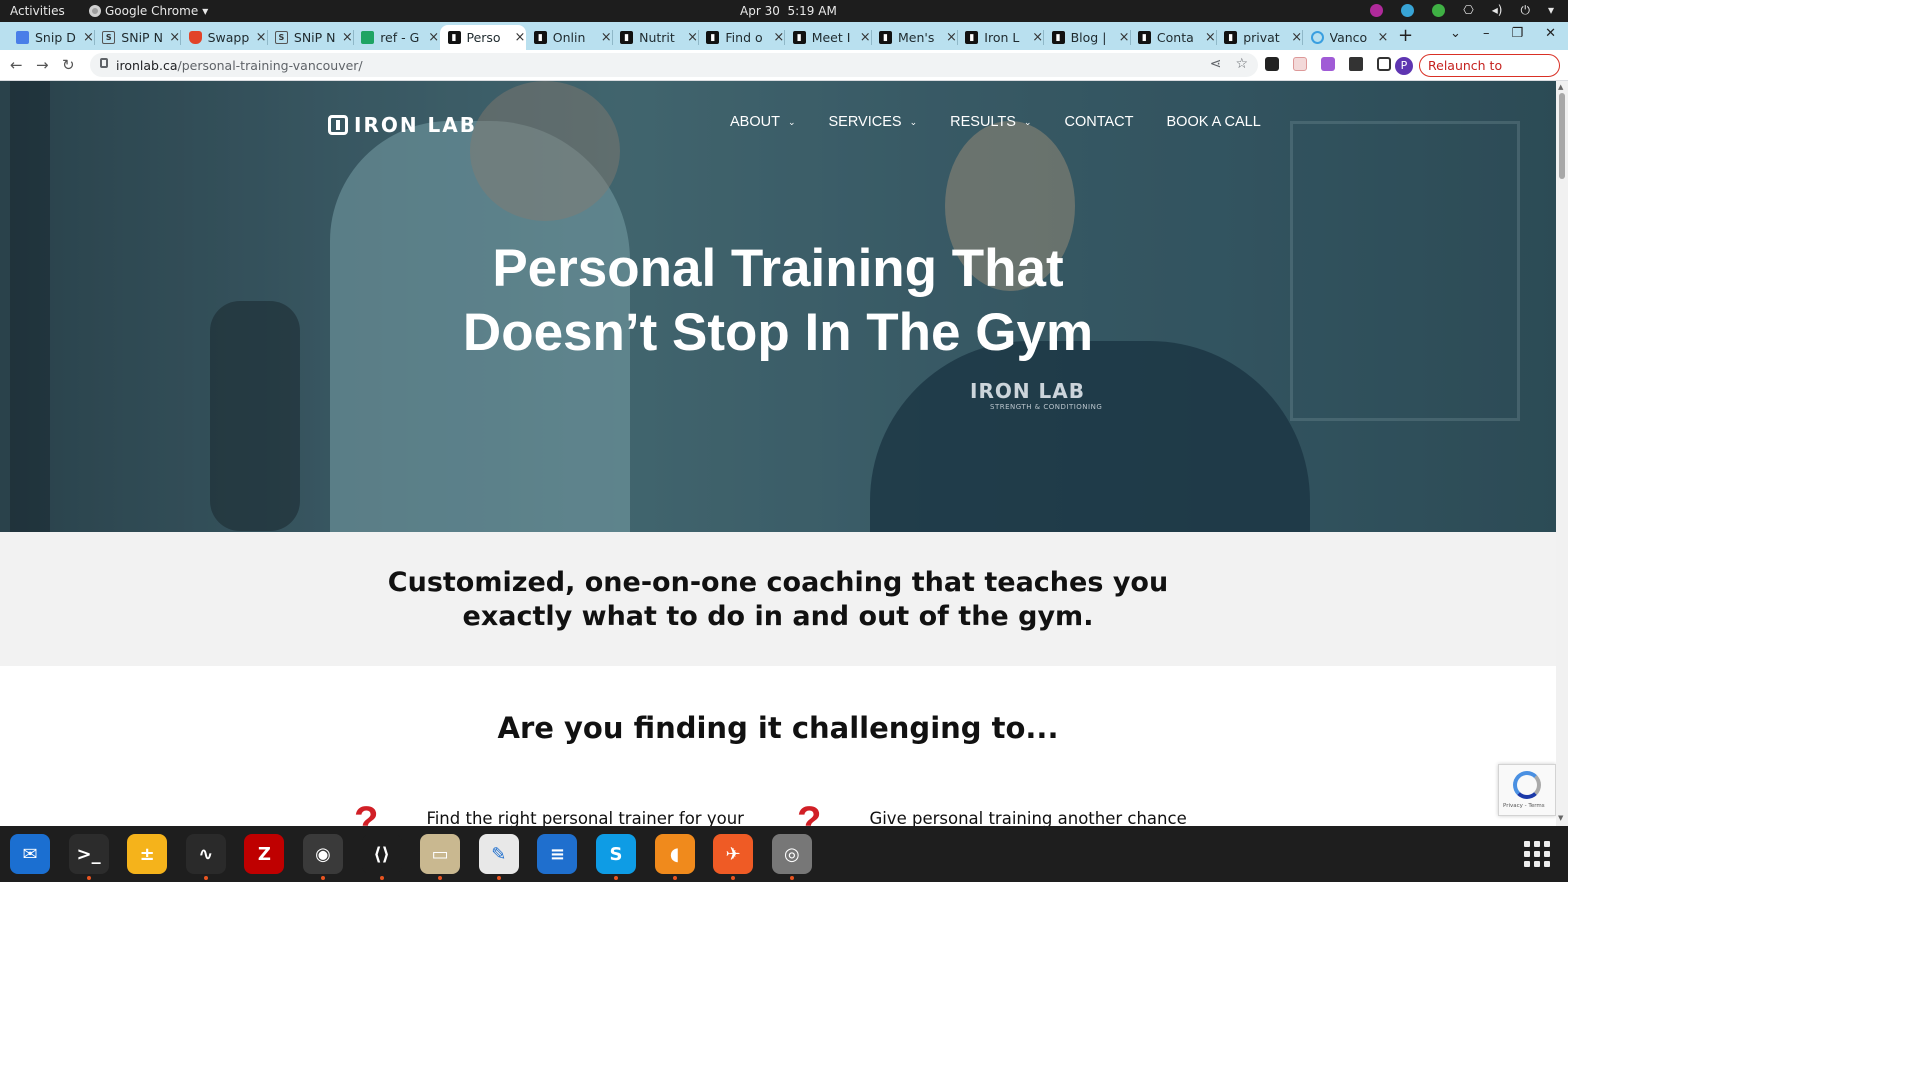 The height and width of the screenshot is (1080, 1920). I want to click on site-logo: IRON LAB, so click(402, 125).